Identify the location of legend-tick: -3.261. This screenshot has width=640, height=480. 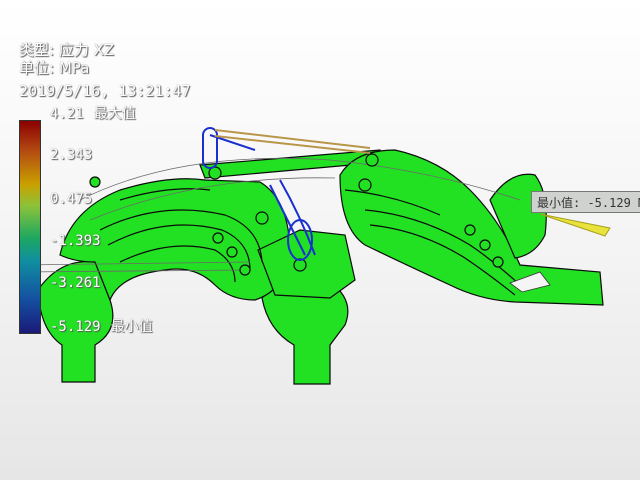
(75, 283).